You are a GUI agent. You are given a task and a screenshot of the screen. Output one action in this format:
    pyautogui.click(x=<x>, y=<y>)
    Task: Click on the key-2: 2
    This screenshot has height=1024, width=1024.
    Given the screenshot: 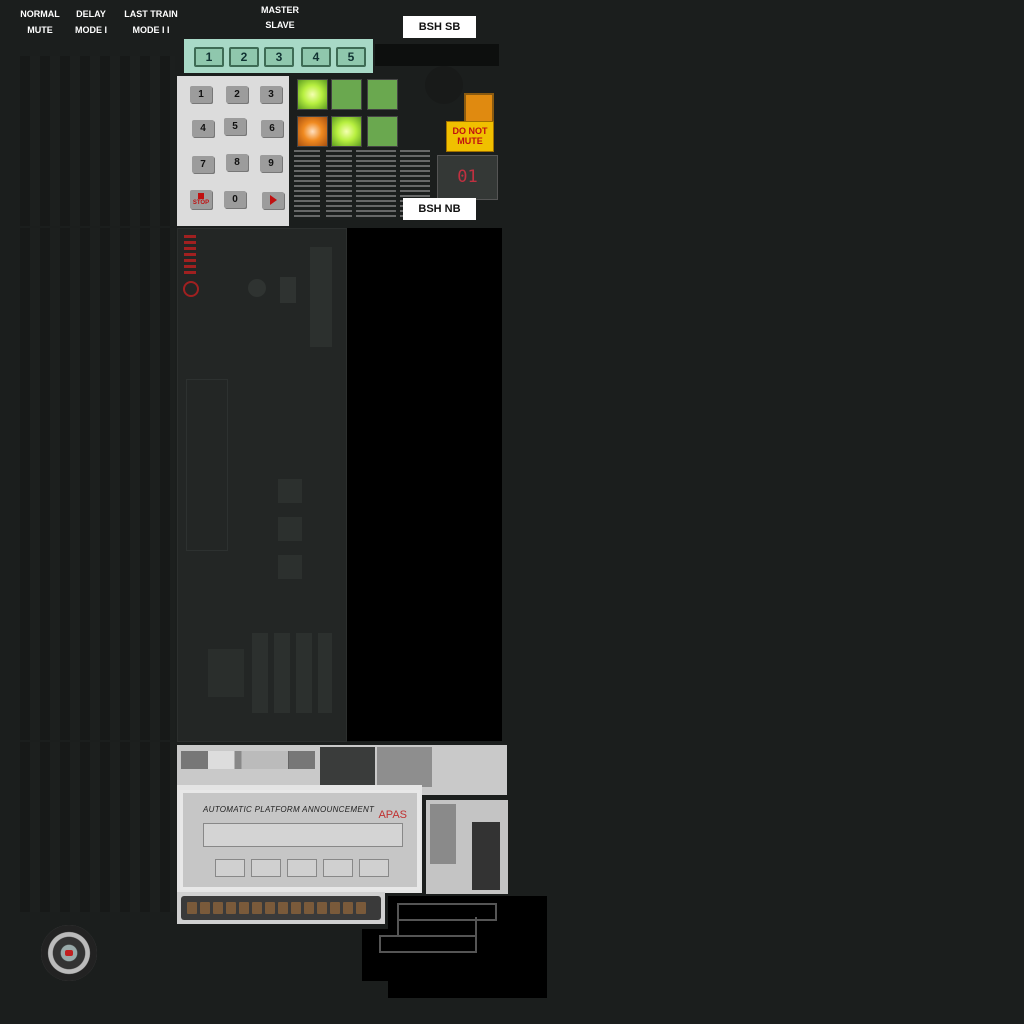 What is the action you would take?
    pyautogui.click(x=237, y=94)
    